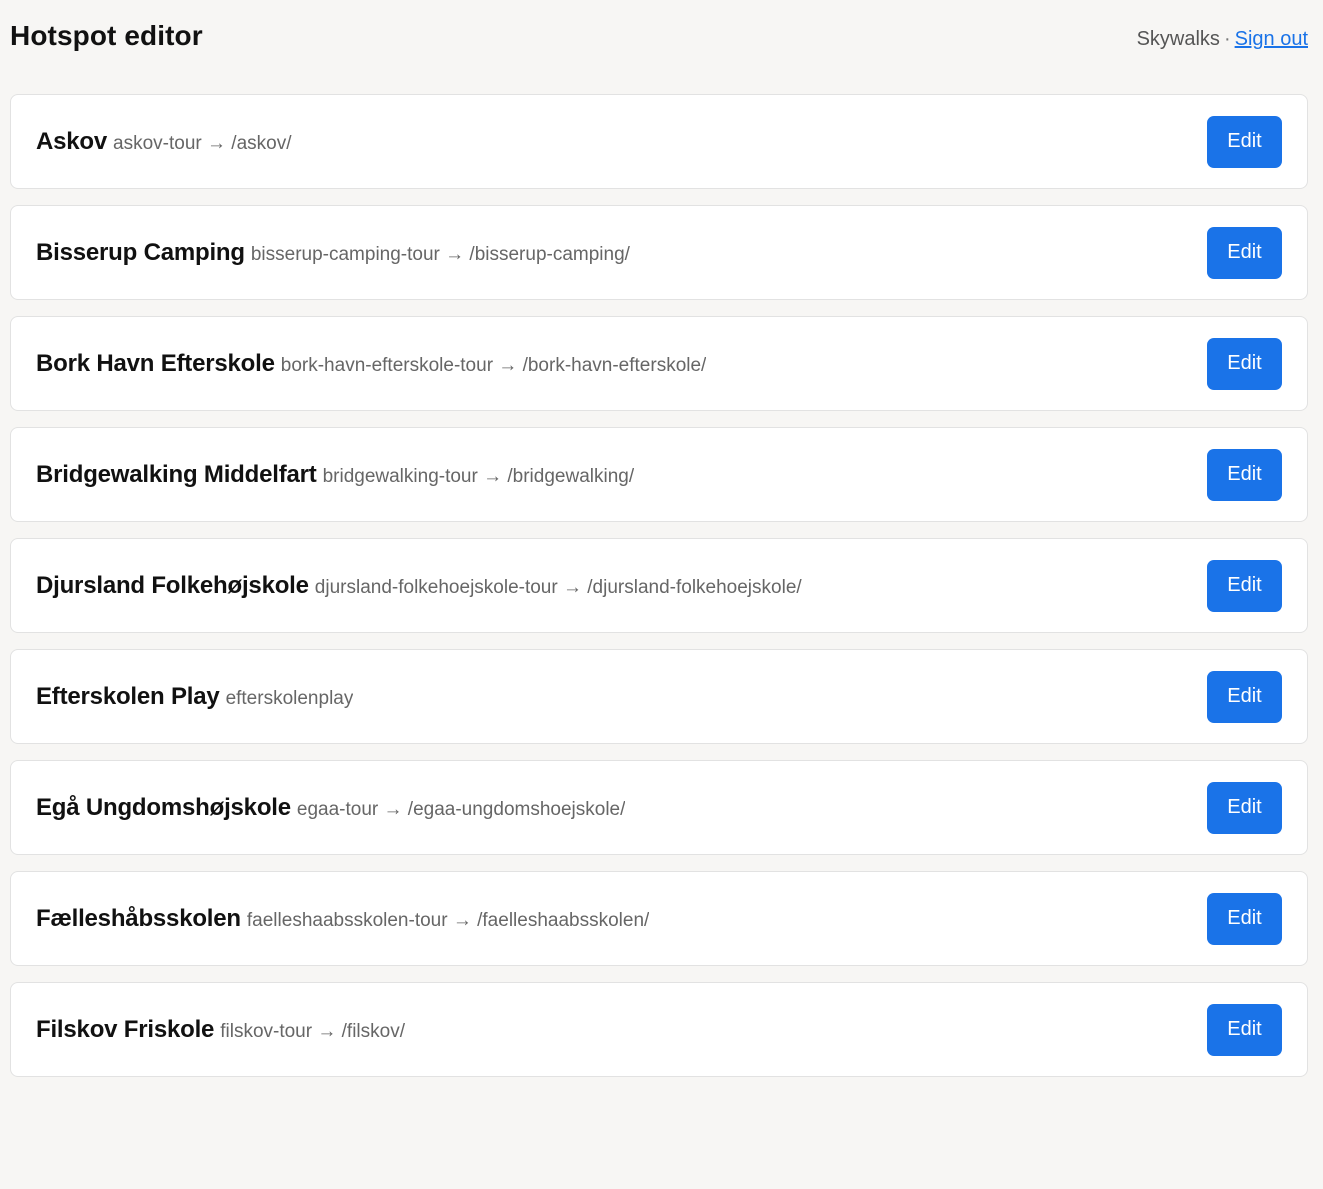  I want to click on sign-out-link: Sign out, so click(1271, 39).